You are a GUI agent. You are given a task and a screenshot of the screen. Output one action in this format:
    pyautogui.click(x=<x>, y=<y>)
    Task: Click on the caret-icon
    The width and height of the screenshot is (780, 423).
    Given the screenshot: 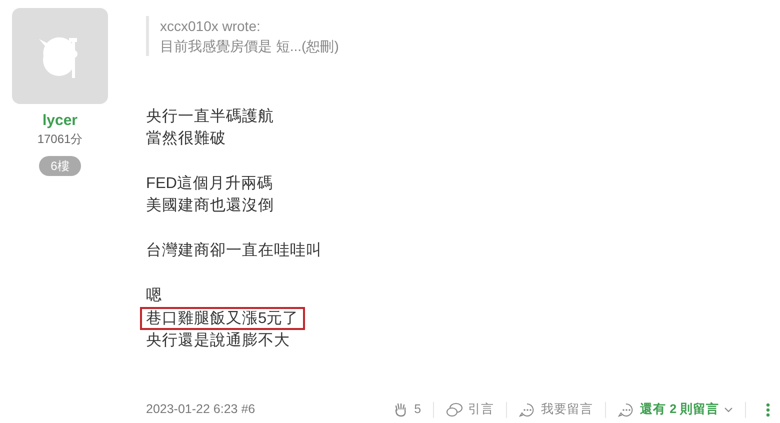 What is the action you would take?
    pyautogui.click(x=728, y=409)
    